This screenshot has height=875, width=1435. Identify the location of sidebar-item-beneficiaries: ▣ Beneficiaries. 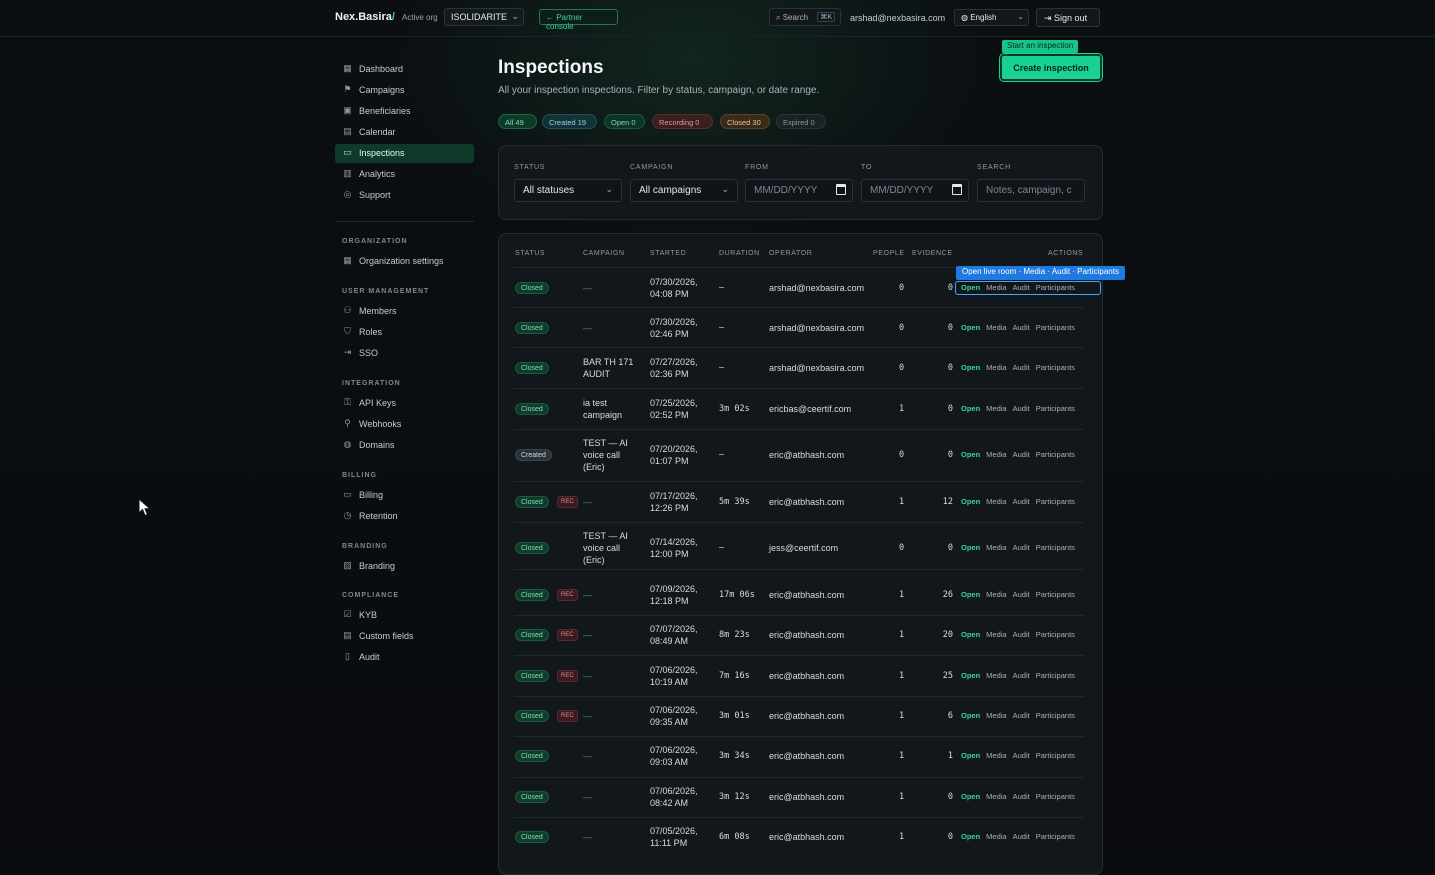
(404, 111).